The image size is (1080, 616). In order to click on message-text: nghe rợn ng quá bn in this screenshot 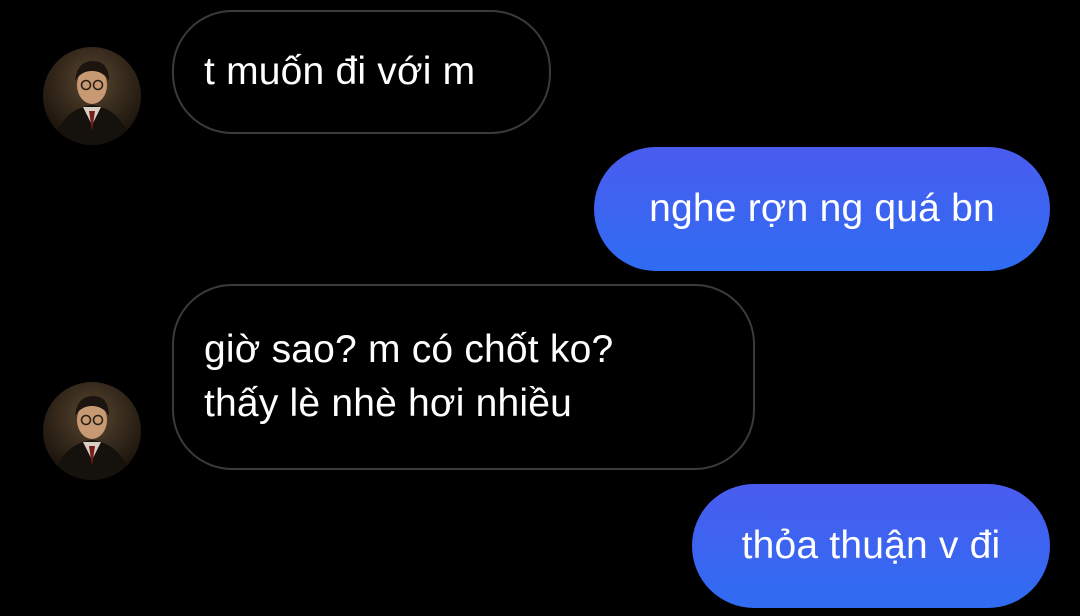, I will do `click(822, 208)`.